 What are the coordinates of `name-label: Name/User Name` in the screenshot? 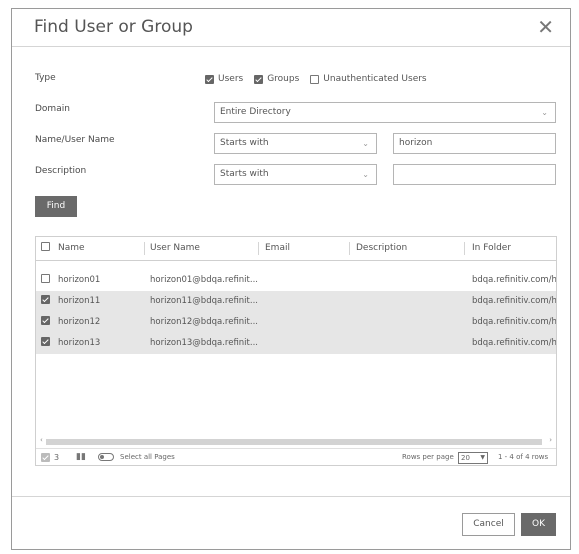 It's located at (75, 140).